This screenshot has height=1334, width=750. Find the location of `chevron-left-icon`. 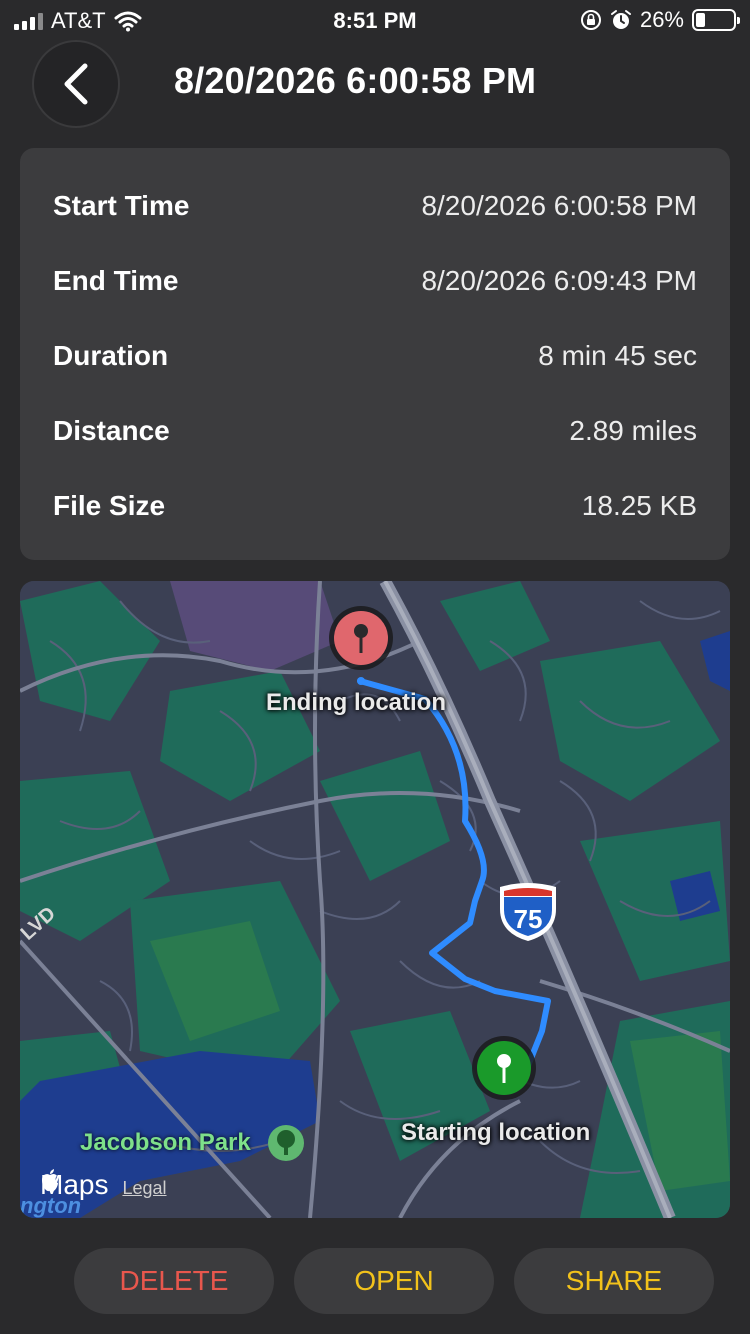

chevron-left-icon is located at coordinates (76, 84).